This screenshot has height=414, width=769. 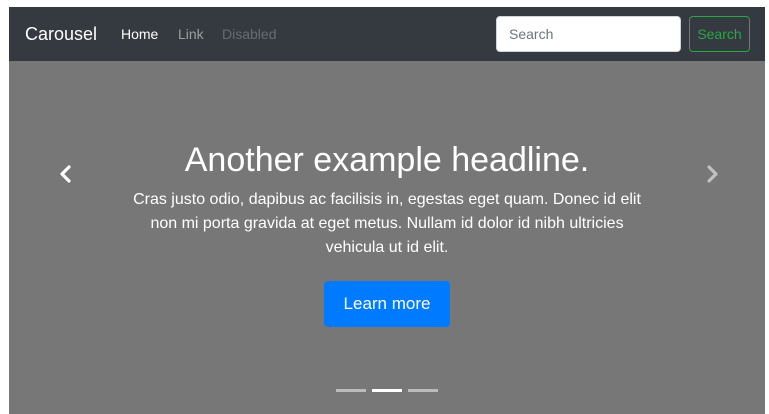 What do you see at coordinates (65, 174) in the screenshot?
I see `chevron-left-icon` at bounding box center [65, 174].